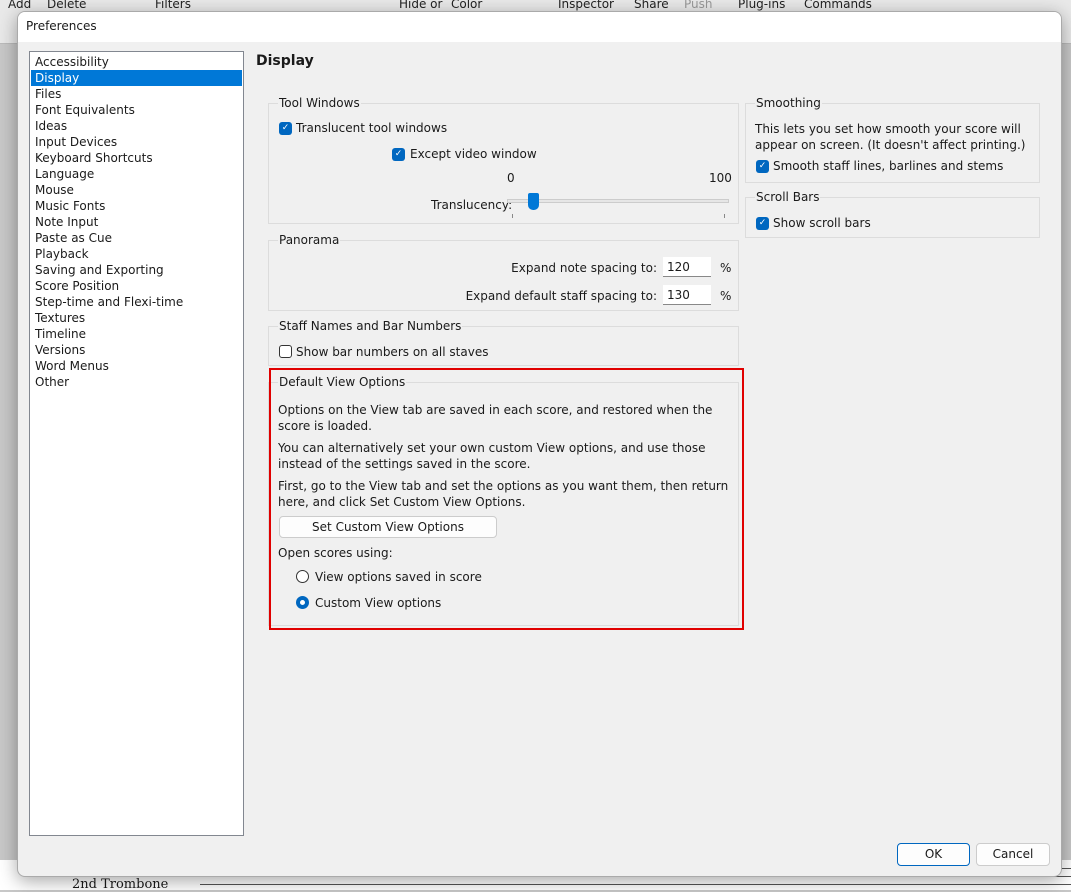  Describe the element at coordinates (1013, 854) in the screenshot. I see `cancel-button: Cancel` at that location.